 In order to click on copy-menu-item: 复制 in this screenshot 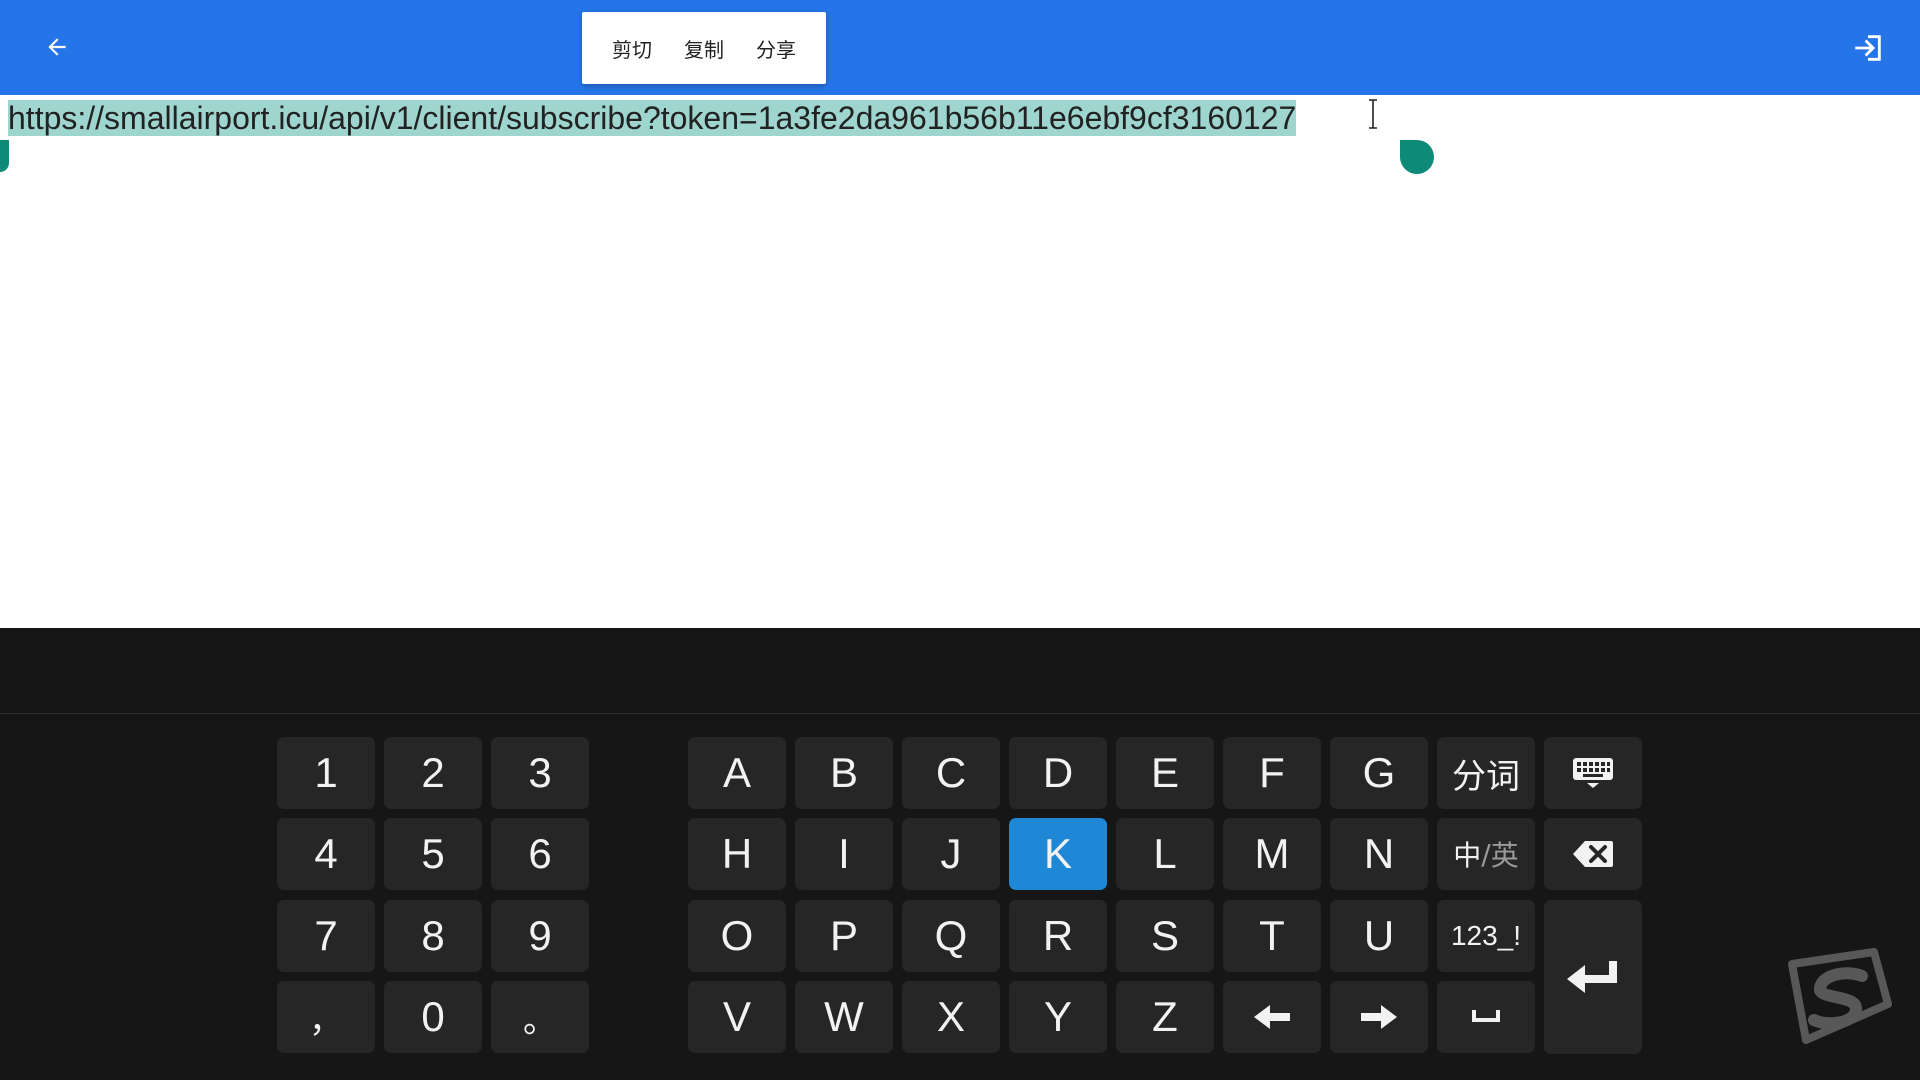, I will do `click(704, 48)`.